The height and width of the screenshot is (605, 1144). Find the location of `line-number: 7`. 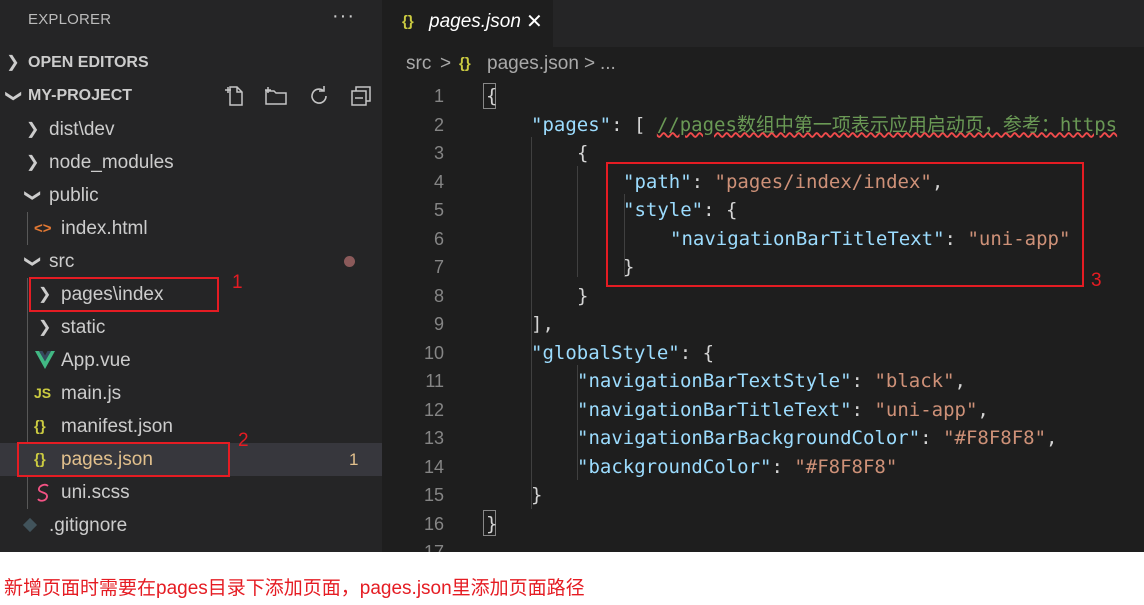

line-number: 7 is located at coordinates (438, 267).